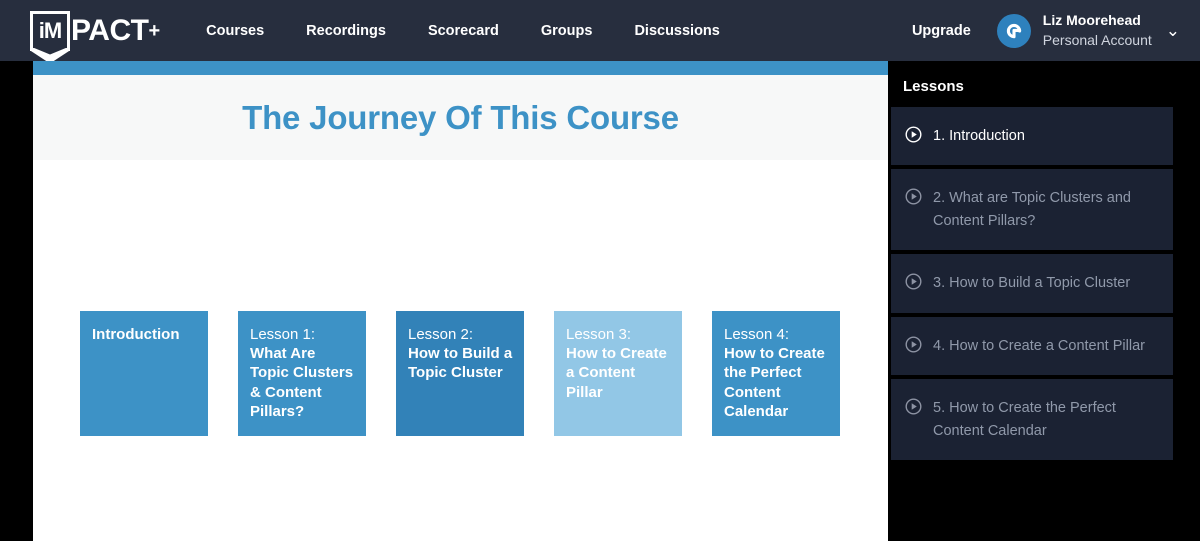 The width and height of the screenshot is (1200, 541). Describe the element at coordinates (346, 31) in the screenshot. I see `nav-item-recordings: Recordings` at that location.